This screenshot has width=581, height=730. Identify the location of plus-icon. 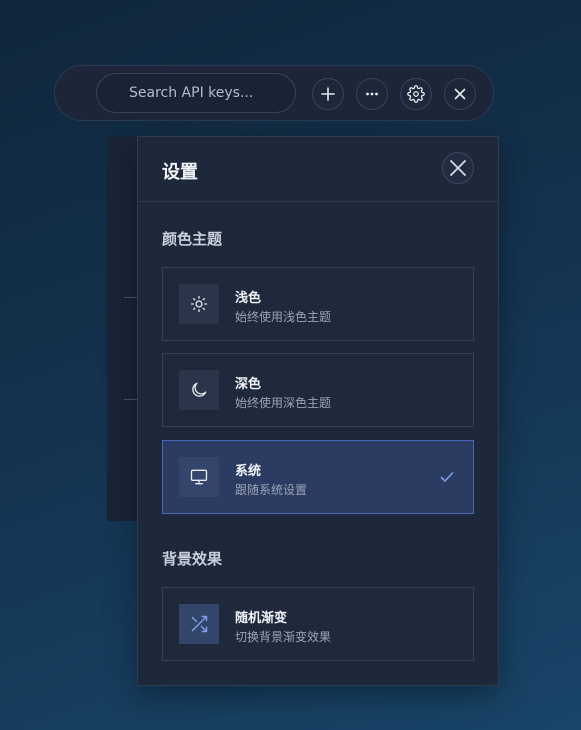
(328, 94).